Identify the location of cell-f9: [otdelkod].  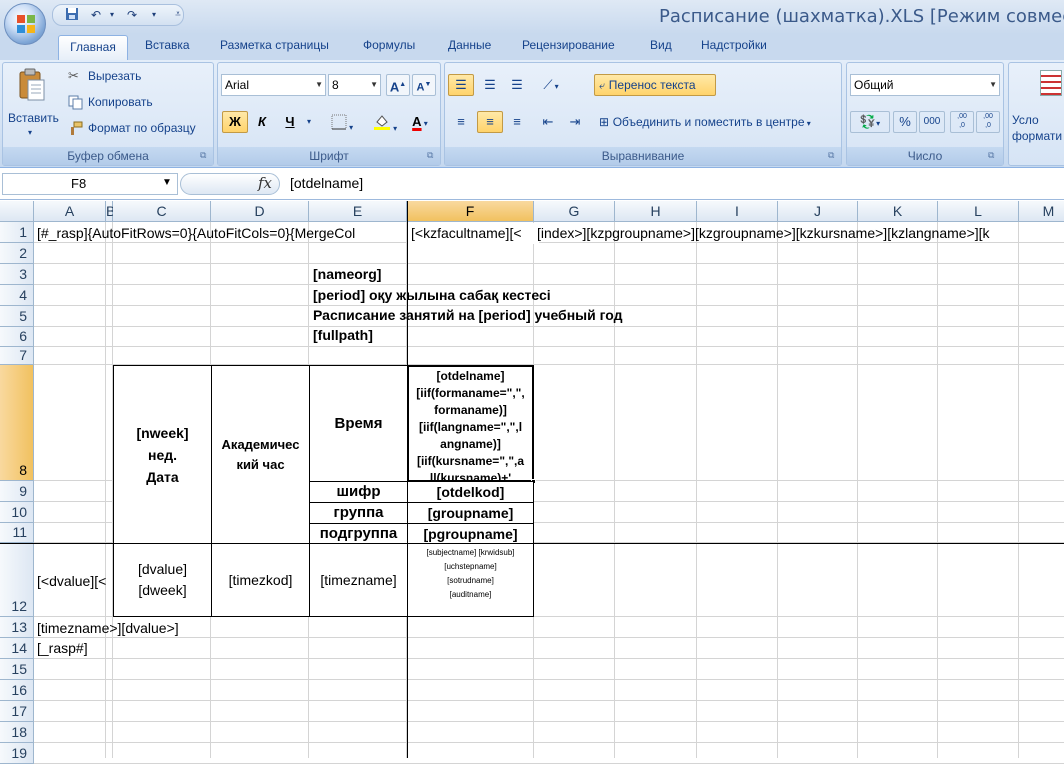
(470, 492).